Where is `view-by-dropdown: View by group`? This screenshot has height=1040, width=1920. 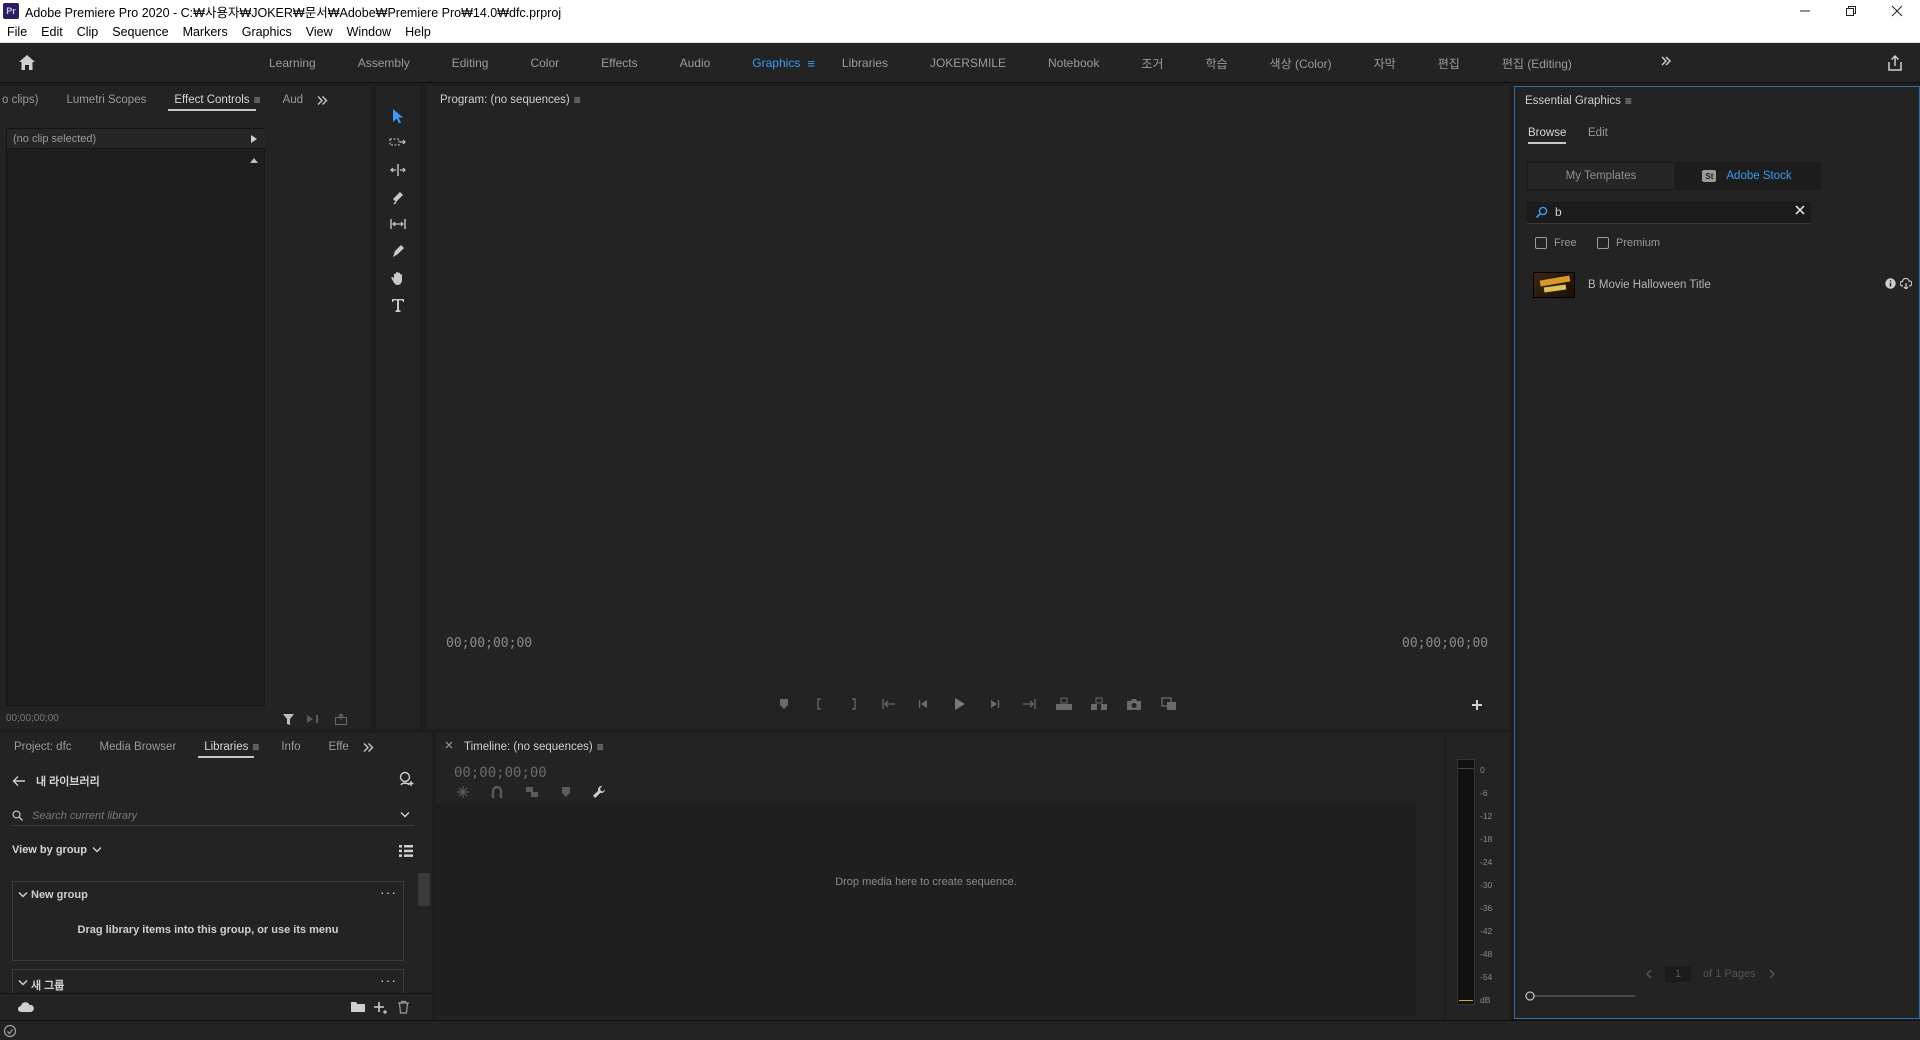 view-by-dropdown: View by group is located at coordinates (57, 850).